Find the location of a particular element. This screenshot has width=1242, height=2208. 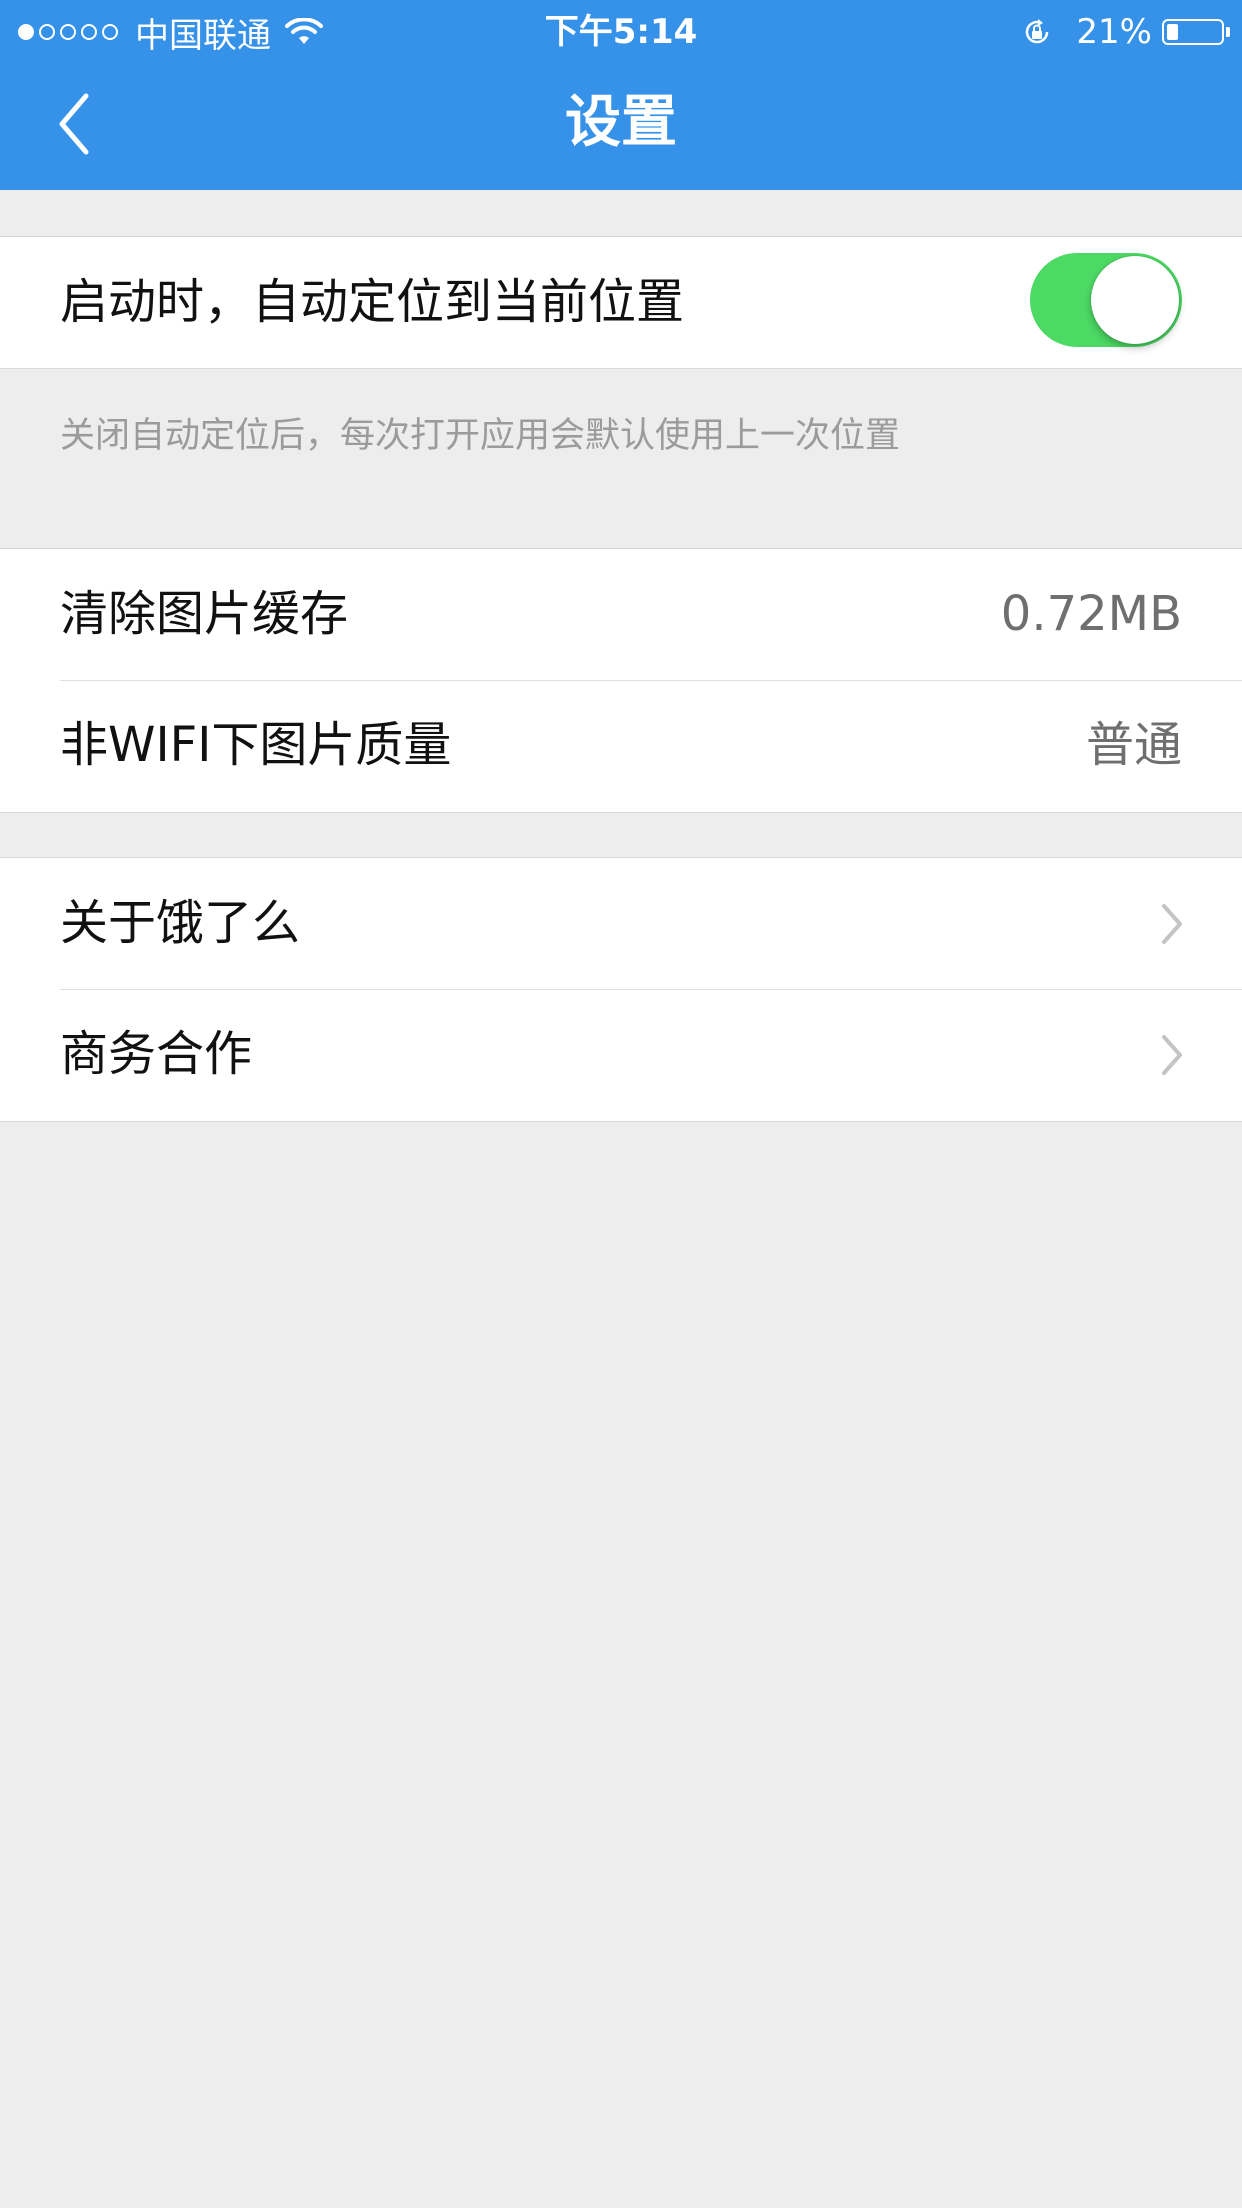

image-quality-label: 非WIFI下图片质量 is located at coordinates (256, 745).